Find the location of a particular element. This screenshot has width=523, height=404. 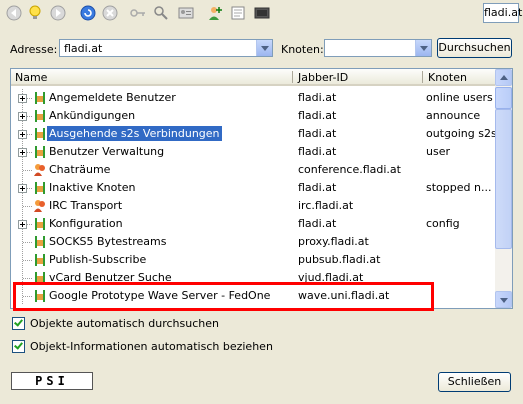

column-header-node: Knoten is located at coordinates (447, 77).